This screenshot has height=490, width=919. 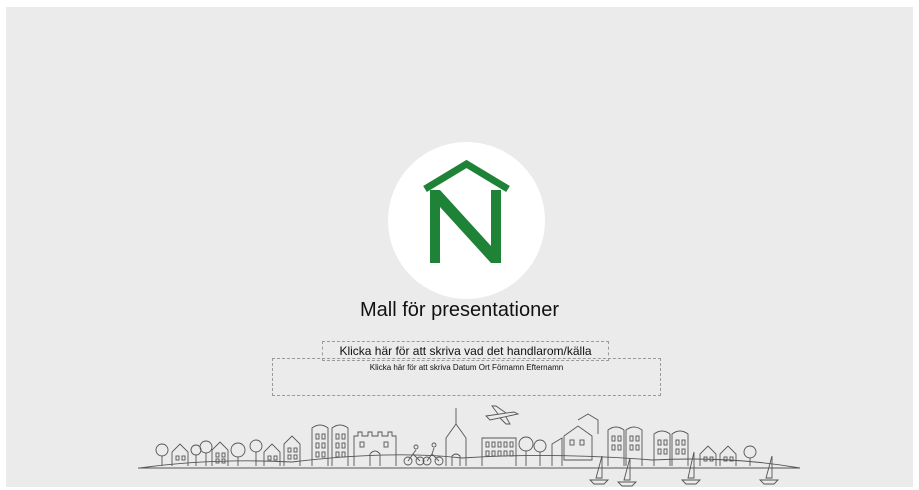 What do you see at coordinates (469, 446) in the screenshot?
I see `city-skyline-icon` at bounding box center [469, 446].